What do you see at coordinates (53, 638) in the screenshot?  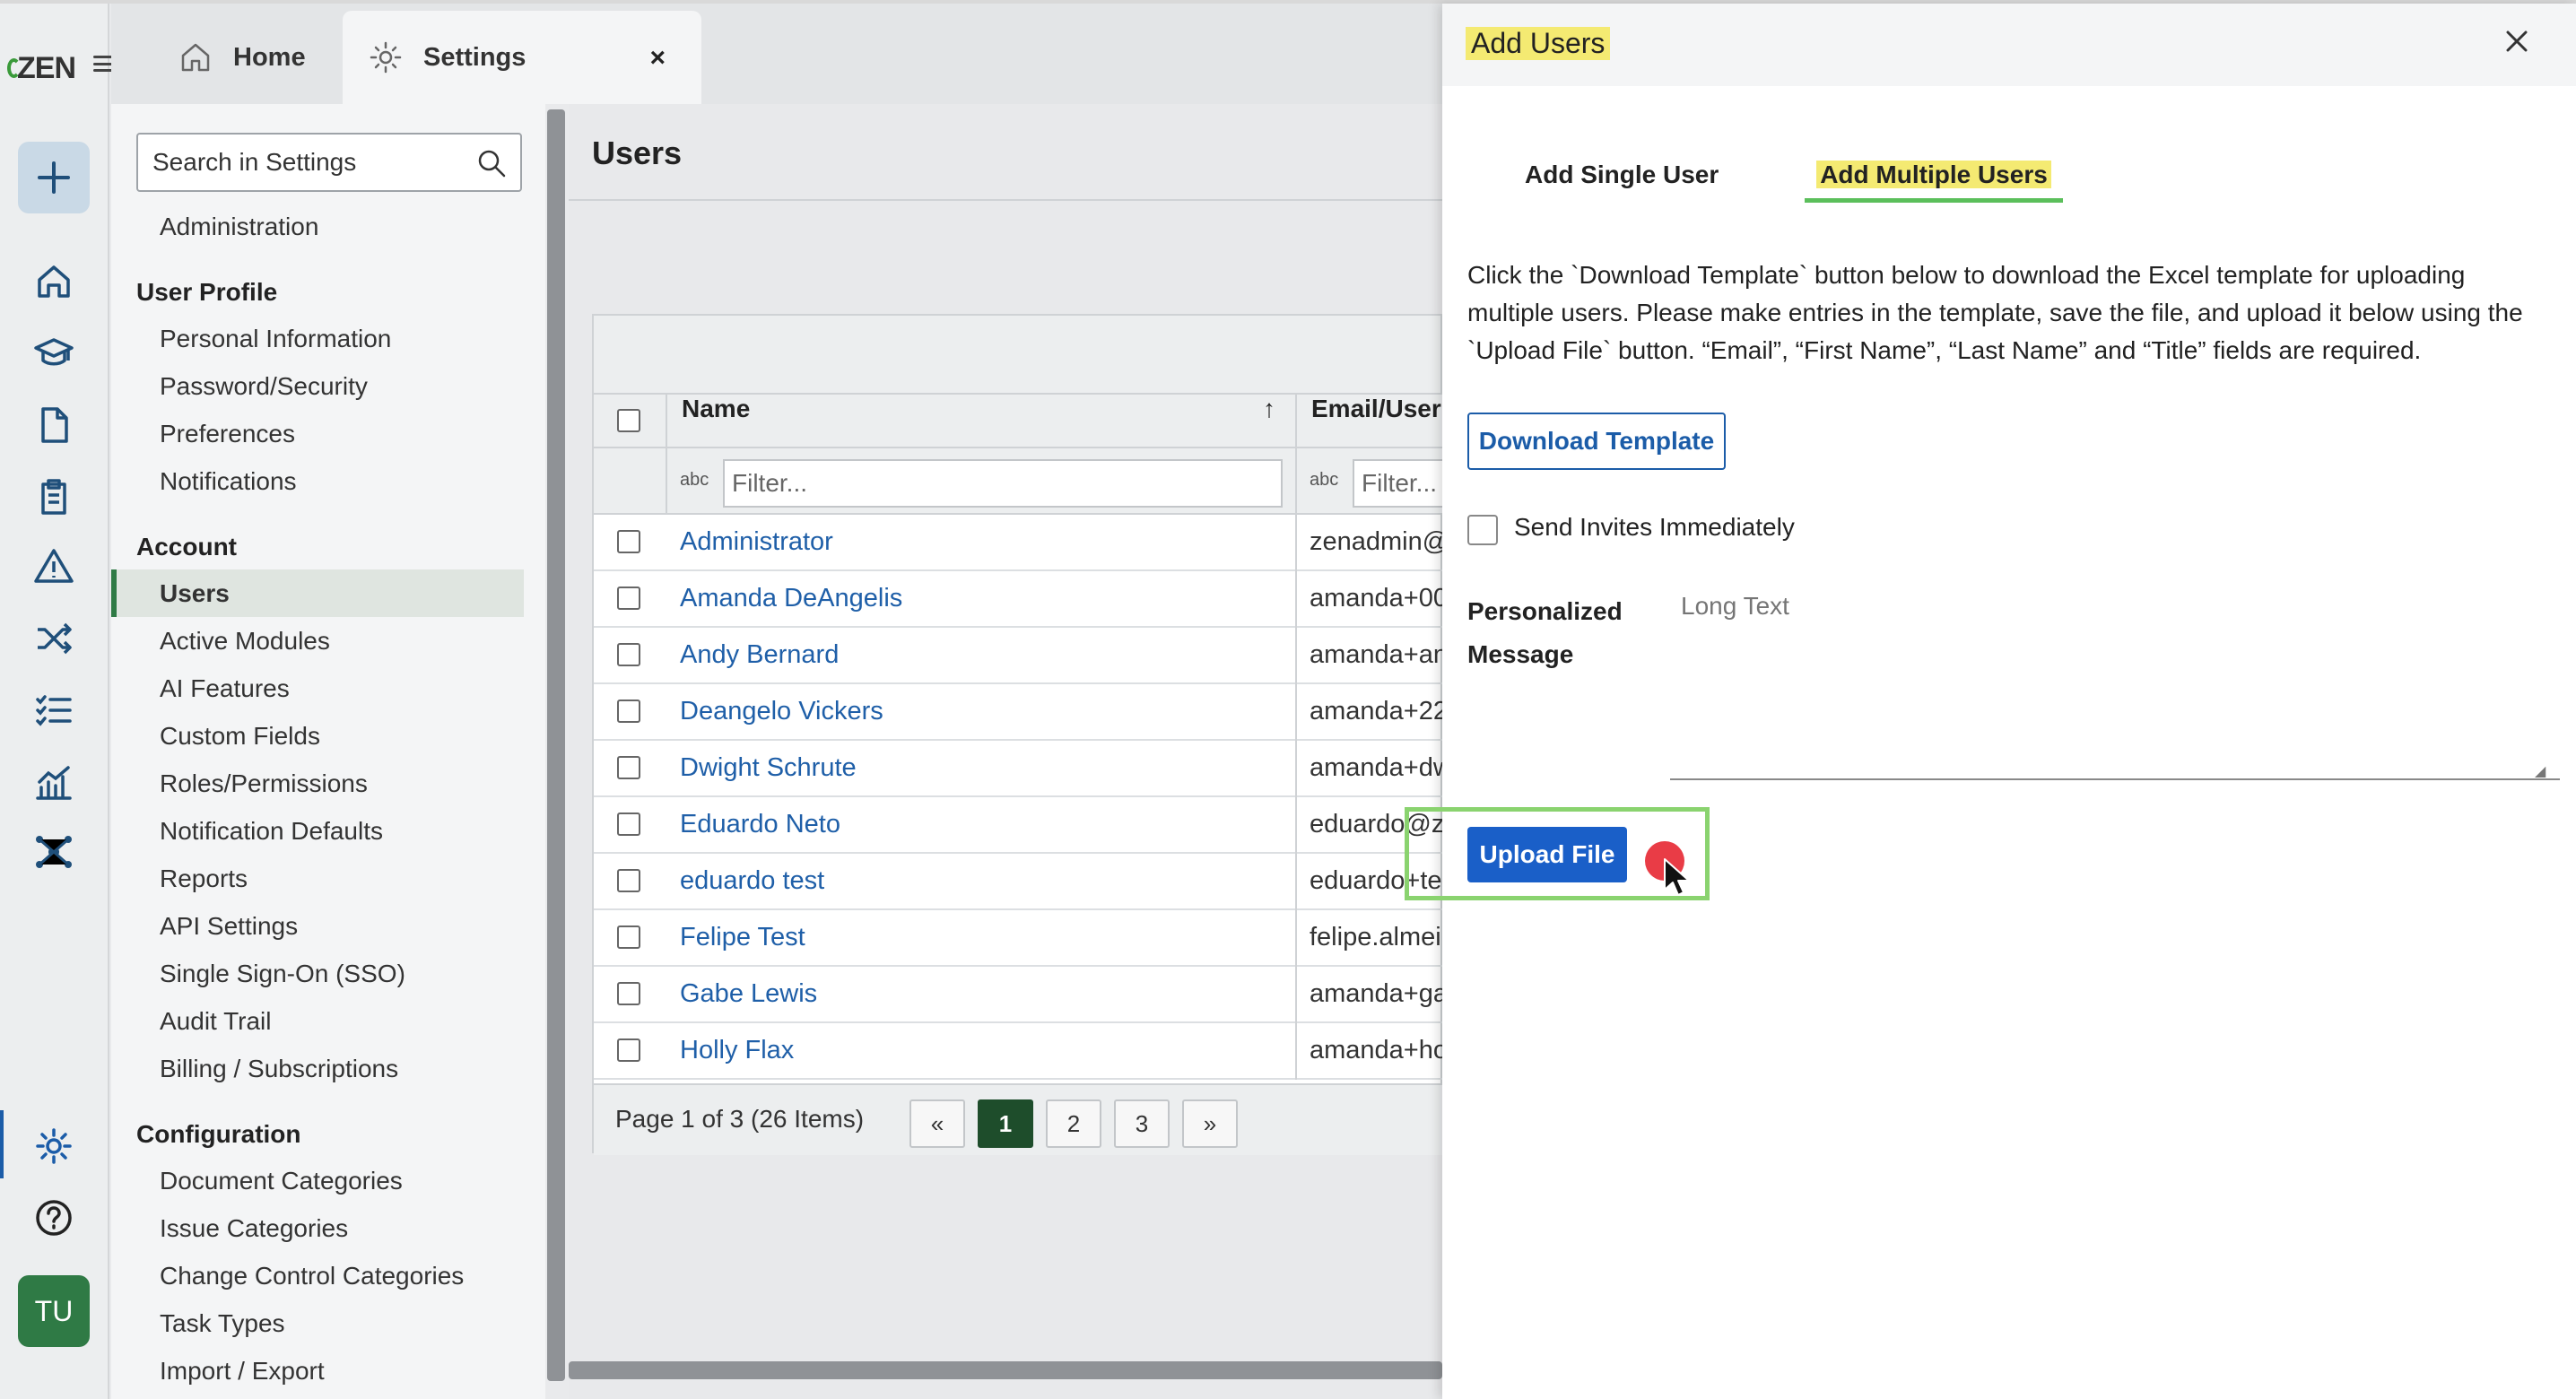 I see `rail-change-control` at bounding box center [53, 638].